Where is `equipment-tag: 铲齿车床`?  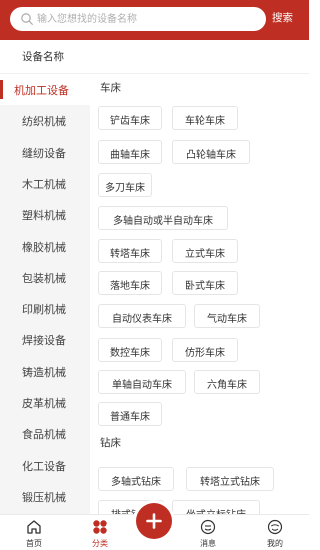
equipment-tag: 铲齿车床 is located at coordinates (130, 118).